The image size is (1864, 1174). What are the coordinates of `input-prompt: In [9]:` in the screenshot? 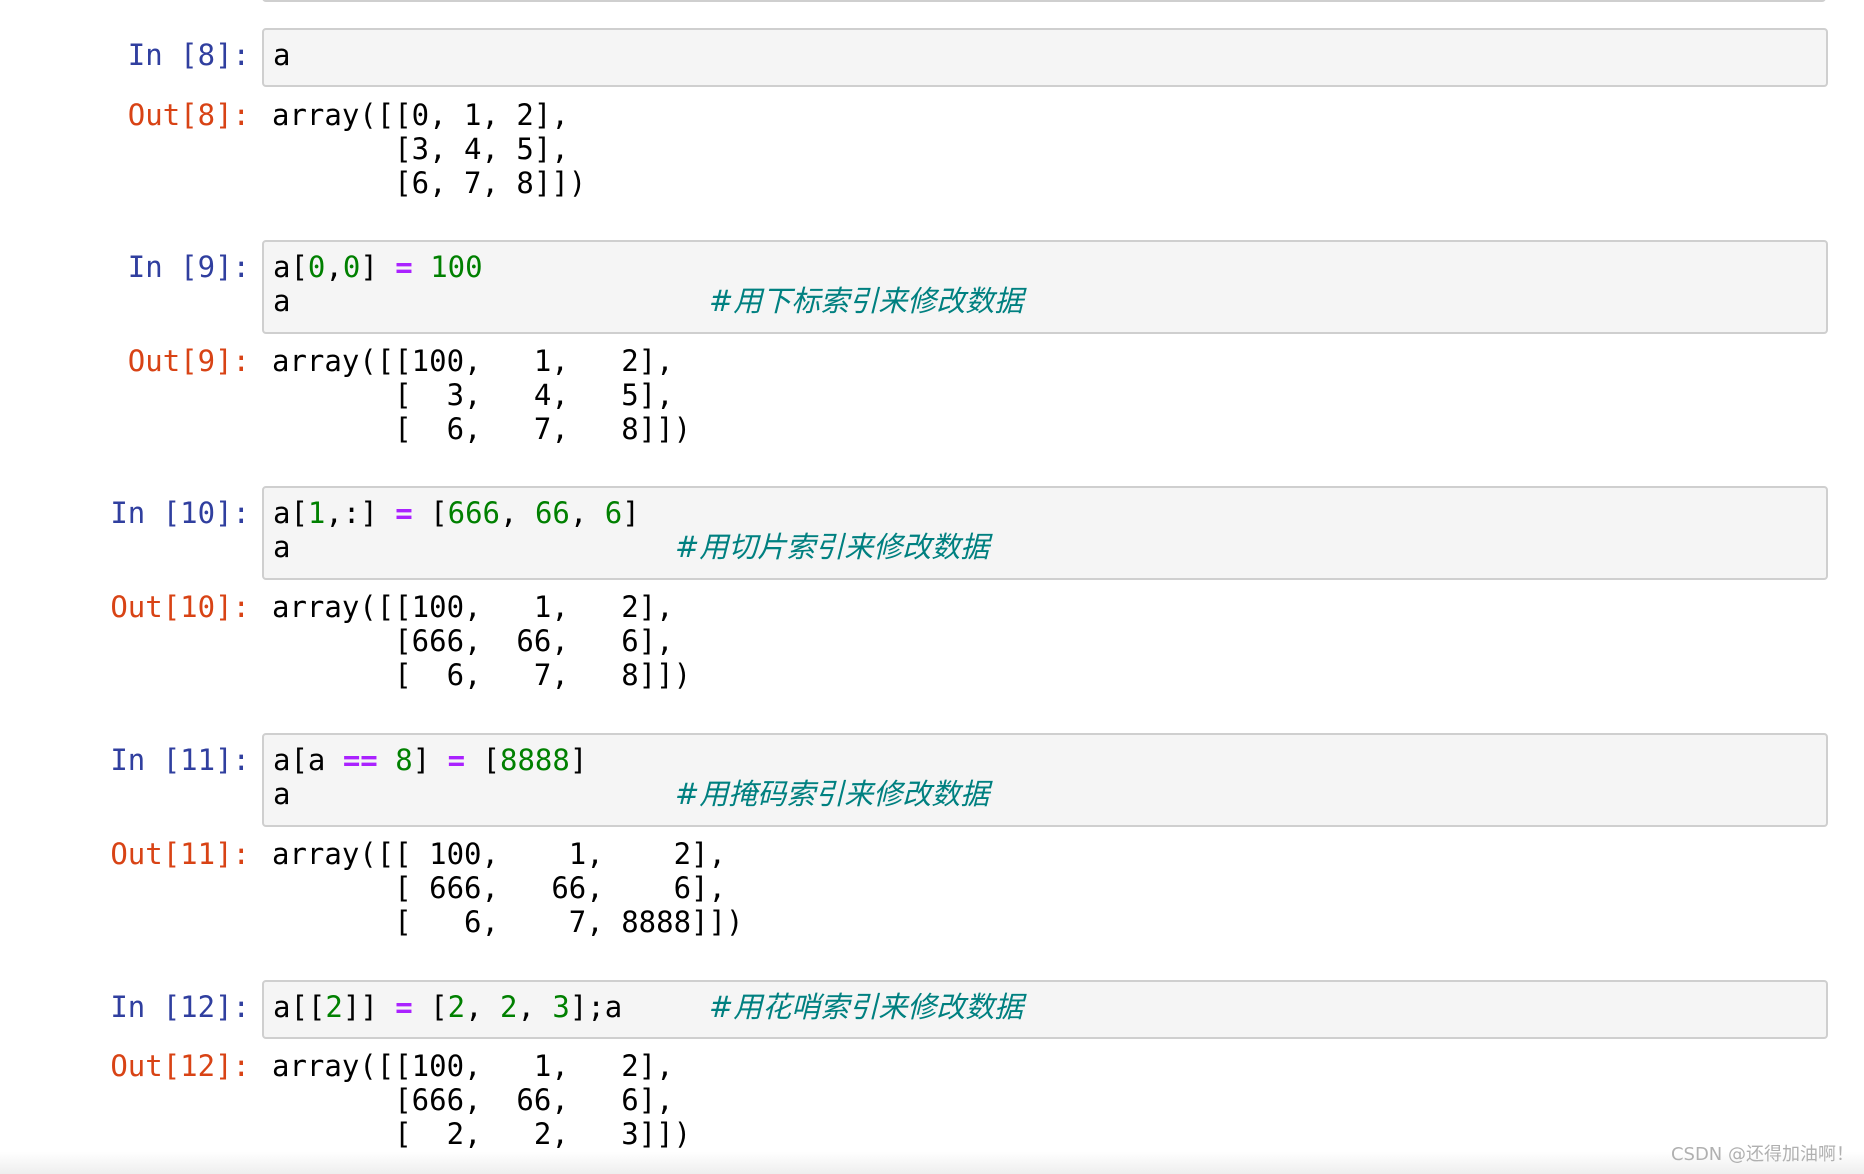 It's located at (188, 267).